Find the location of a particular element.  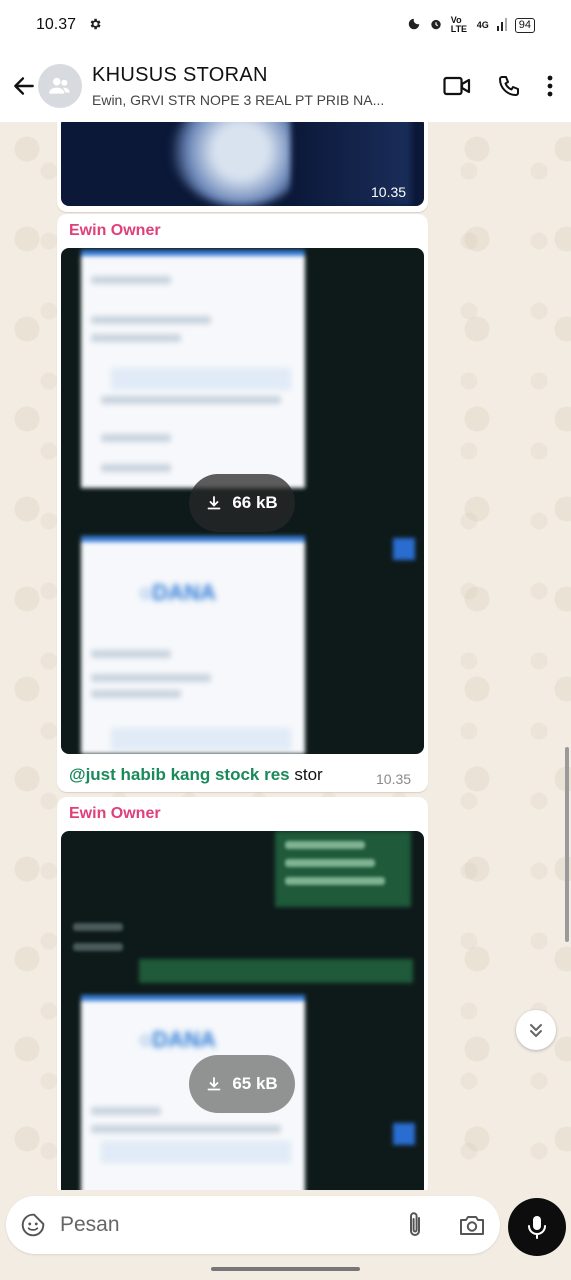

status-time: 10.37 is located at coordinates (56, 24).